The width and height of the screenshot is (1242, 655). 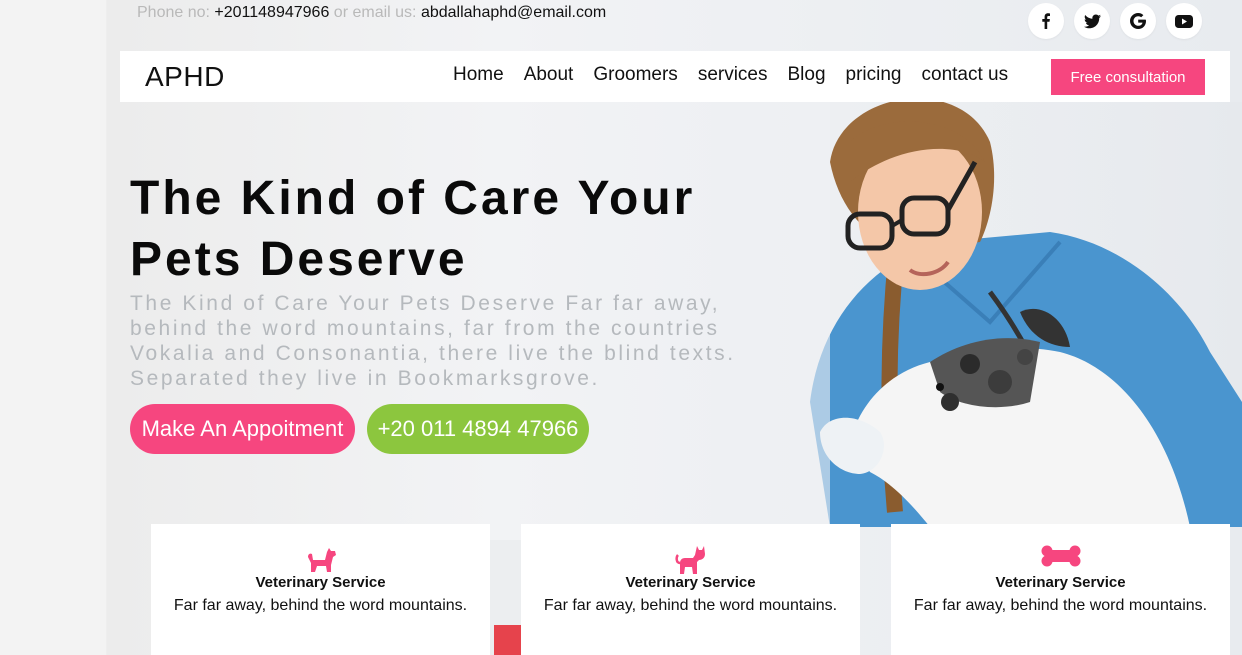 I want to click on nav-groomers: Groomers, so click(x=635, y=75).